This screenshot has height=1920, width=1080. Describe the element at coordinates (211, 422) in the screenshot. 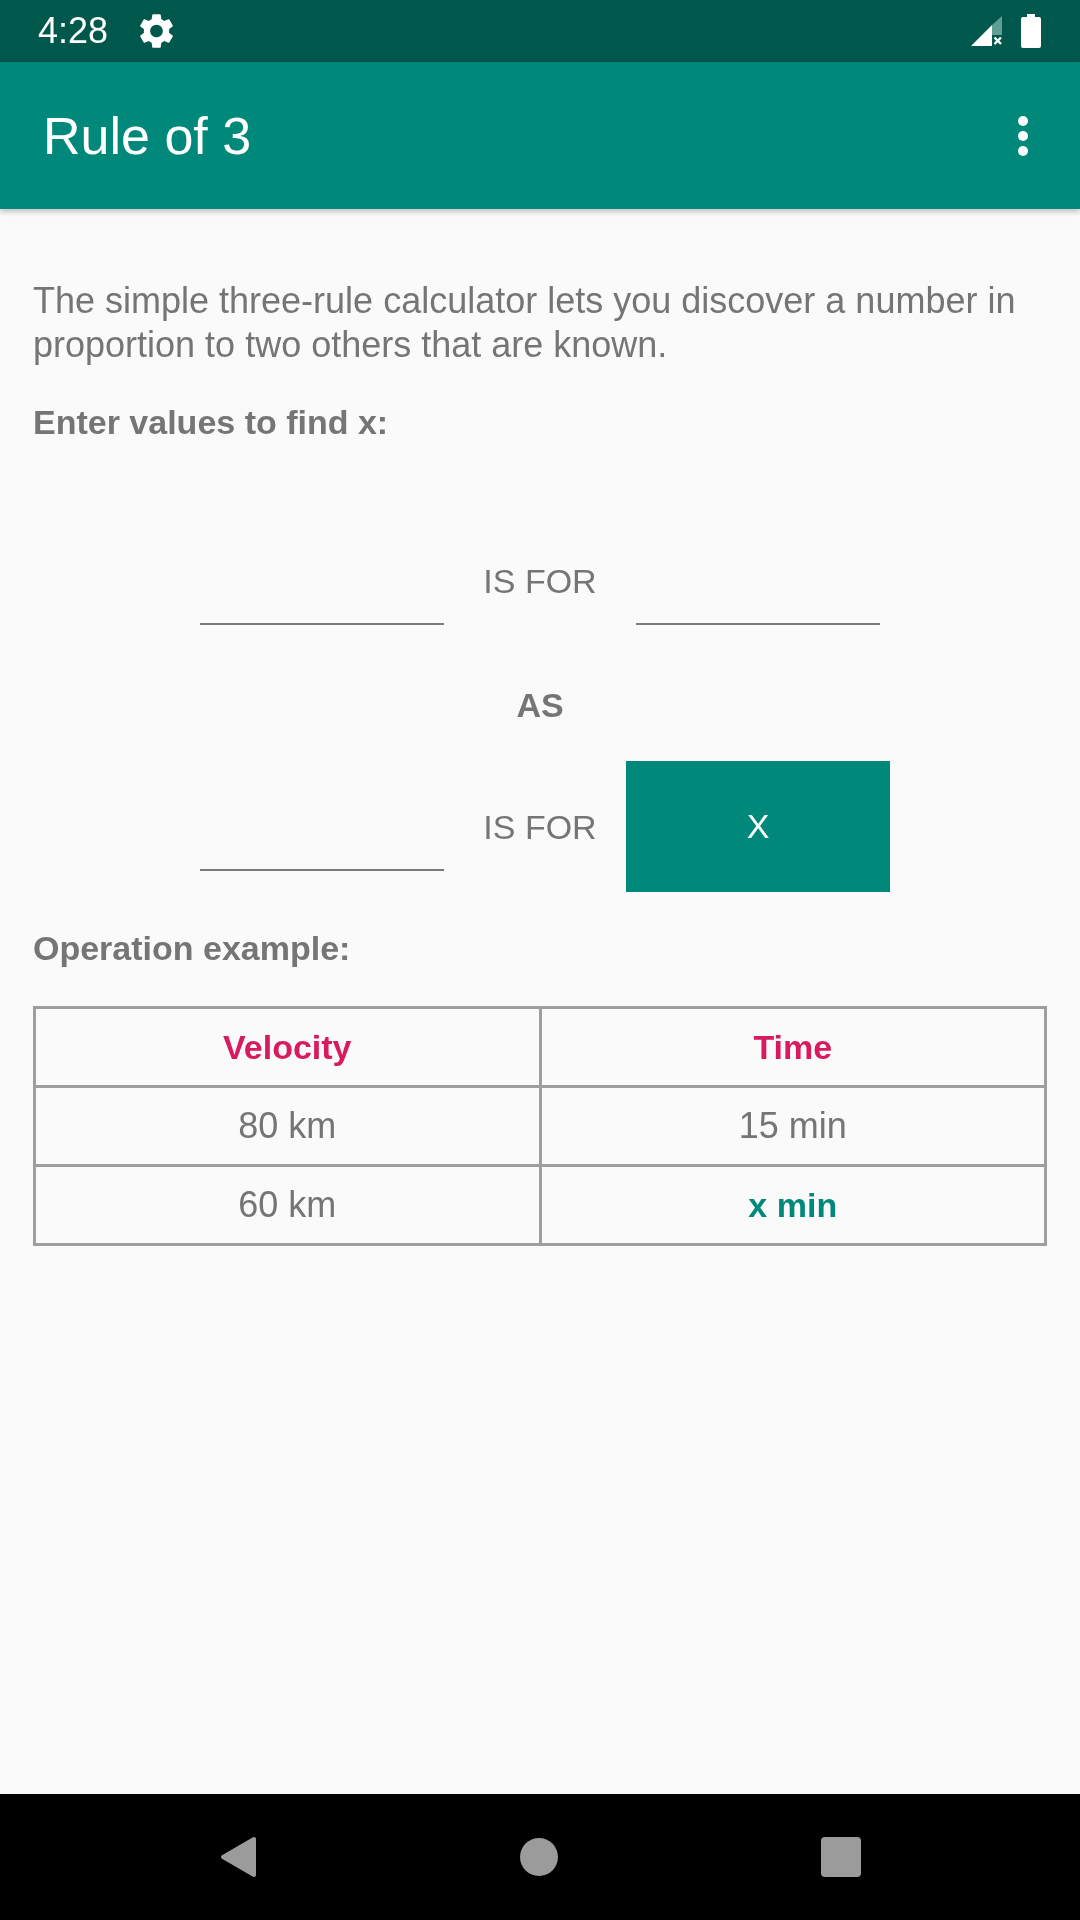

I see `section-heading: Enter values to find x:` at that location.